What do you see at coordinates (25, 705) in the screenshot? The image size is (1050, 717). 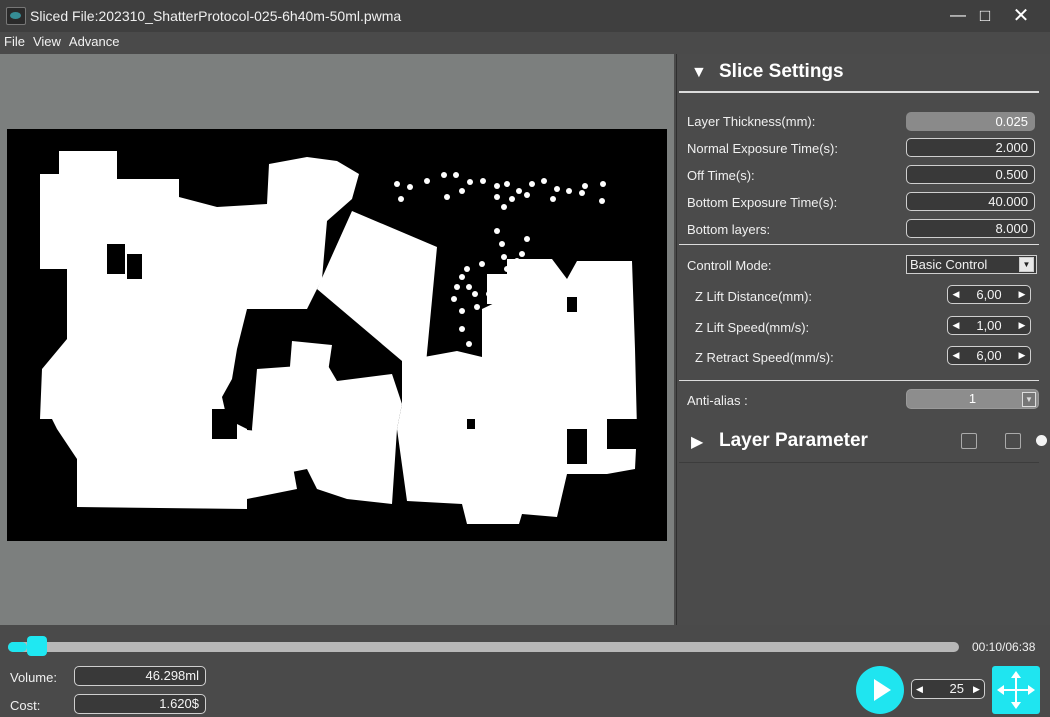 I see `cost-label: Cost:` at bounding box center [25, 705].